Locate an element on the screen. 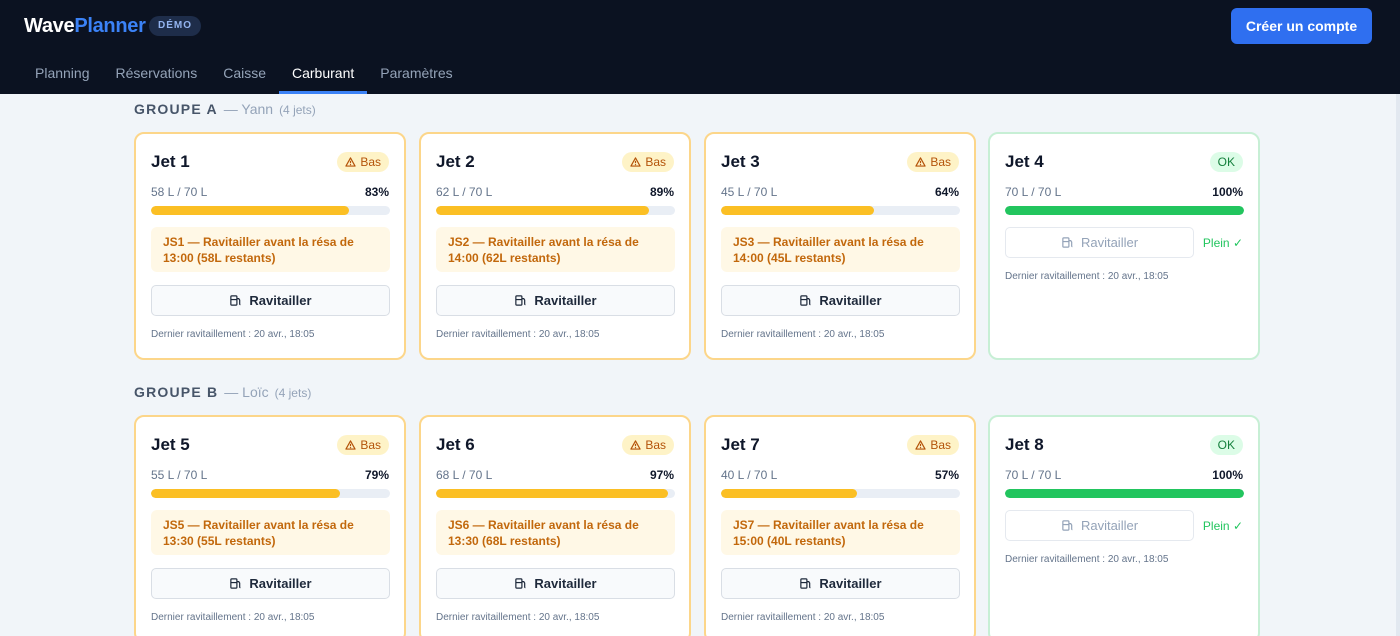 This screenshot has height=636, width=1400. fuel-level-text: 55 L / 70 L is located at coordinates (179, 475).